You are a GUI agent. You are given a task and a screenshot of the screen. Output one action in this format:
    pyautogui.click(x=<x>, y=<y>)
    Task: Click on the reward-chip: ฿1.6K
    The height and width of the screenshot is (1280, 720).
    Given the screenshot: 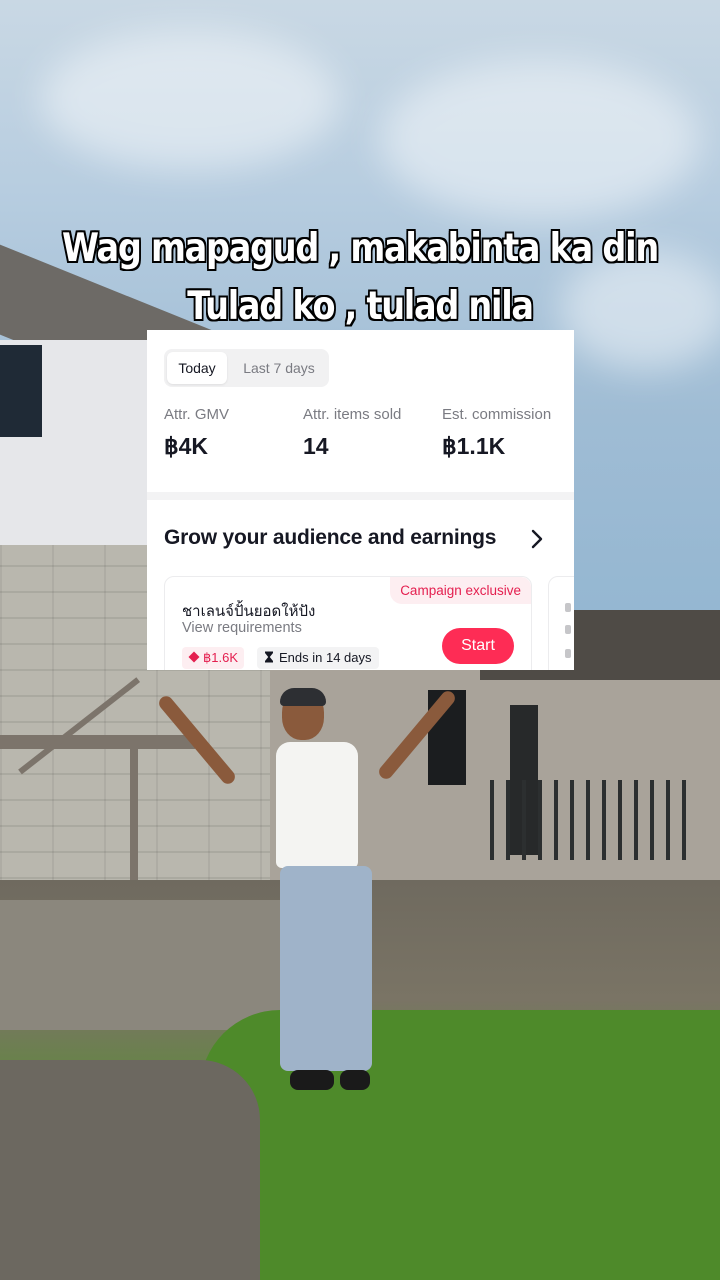 What is the action you would take?
    pyautogui.click(x=213, y=658)
    